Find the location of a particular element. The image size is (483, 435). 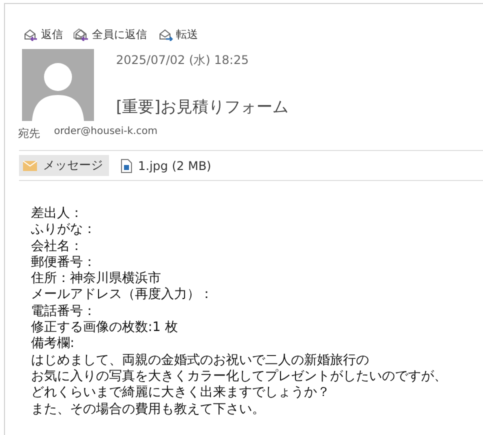

subject-text: [重要]お見積りフォーム is located at coordinates (202, 107).